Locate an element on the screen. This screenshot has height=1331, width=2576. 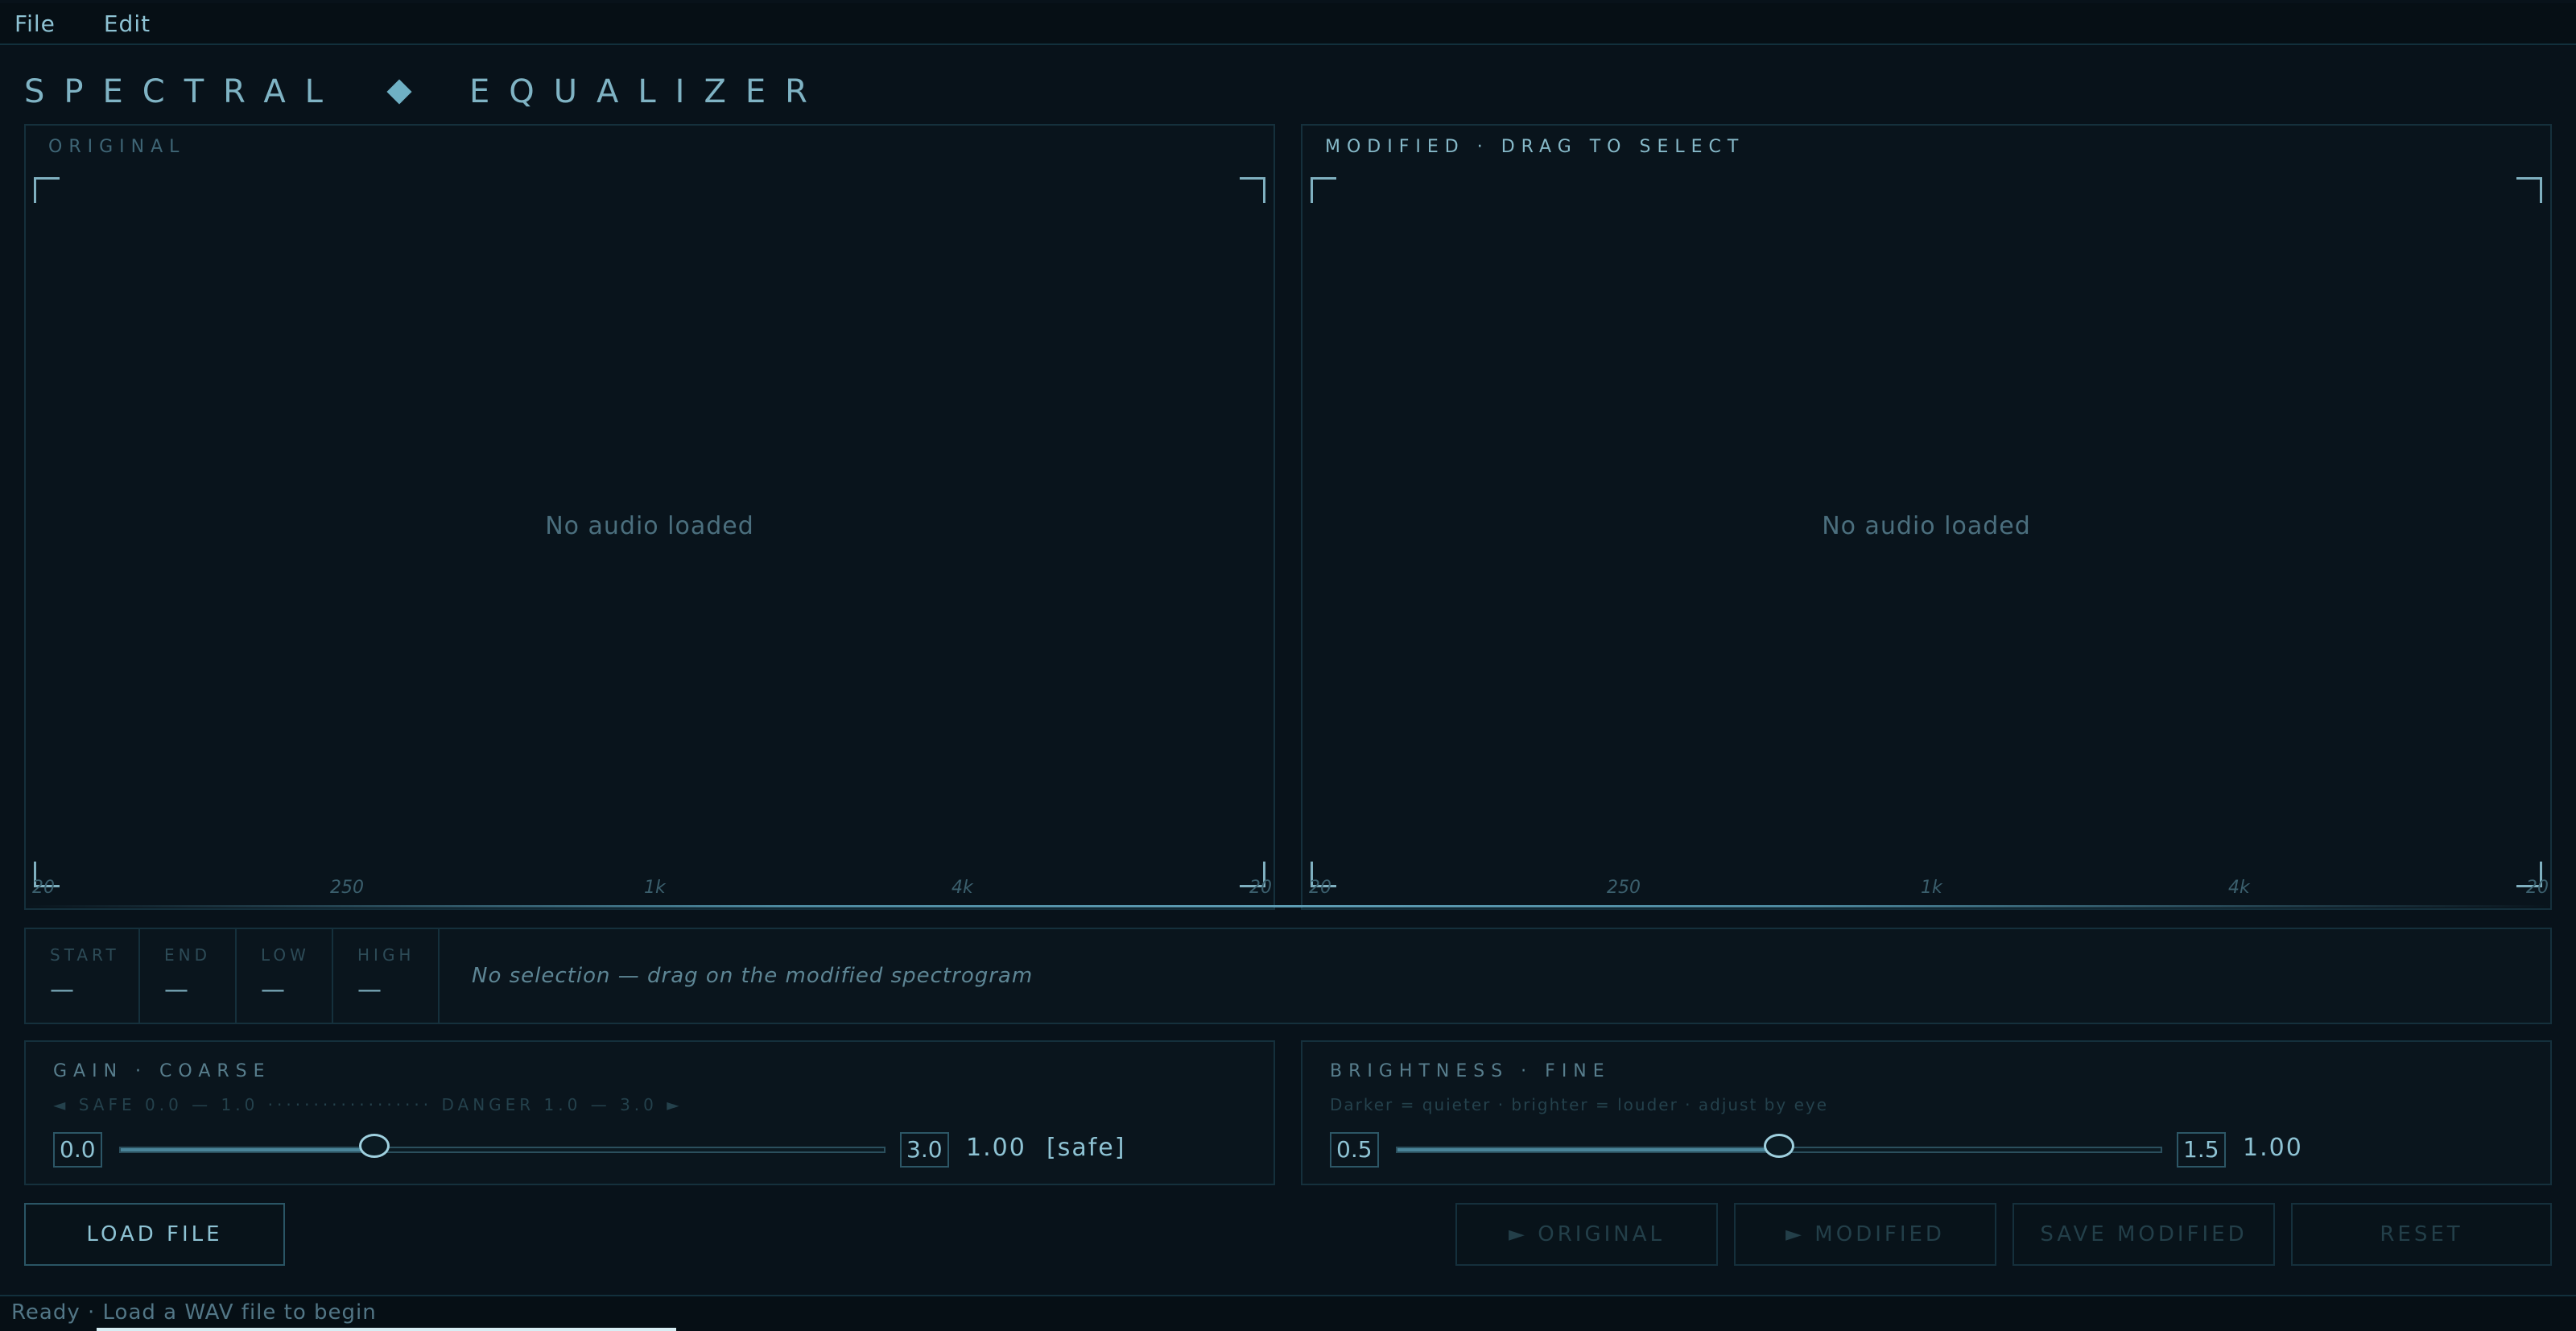
gain-slider-fill is located at coordinates (248, 1149).